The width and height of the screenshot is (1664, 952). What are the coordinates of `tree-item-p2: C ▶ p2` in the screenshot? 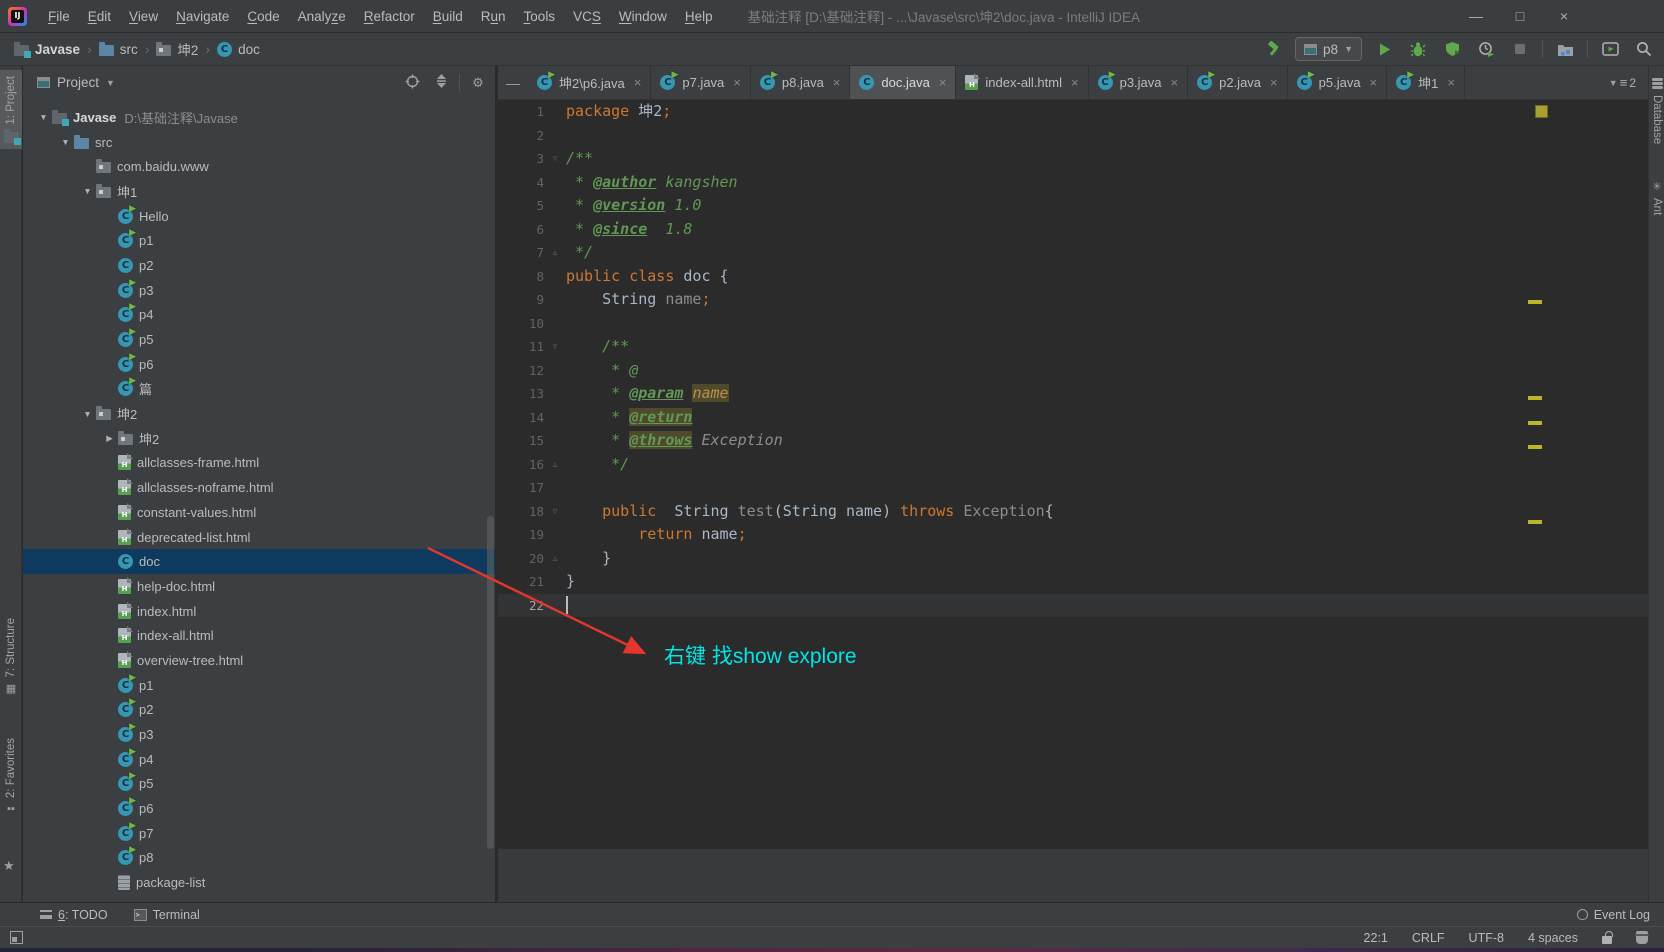 It's located at (259, 710).